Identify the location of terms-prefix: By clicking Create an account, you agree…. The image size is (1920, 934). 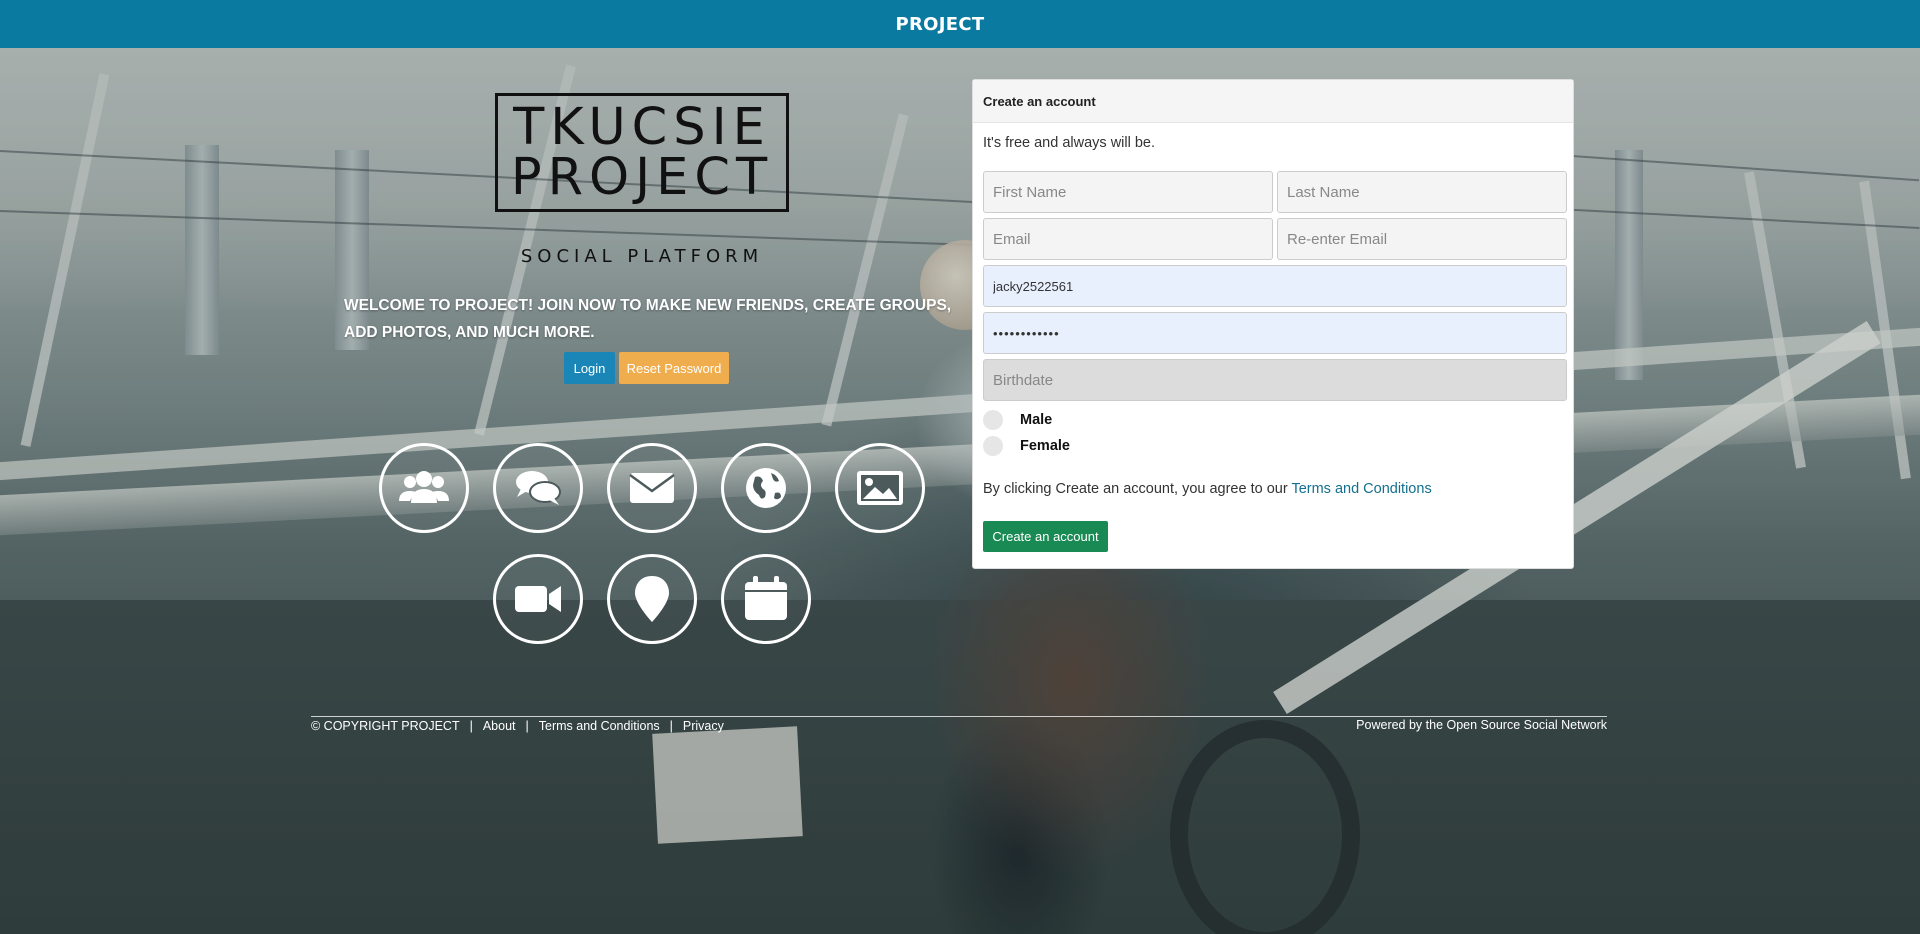
(1135, 489).